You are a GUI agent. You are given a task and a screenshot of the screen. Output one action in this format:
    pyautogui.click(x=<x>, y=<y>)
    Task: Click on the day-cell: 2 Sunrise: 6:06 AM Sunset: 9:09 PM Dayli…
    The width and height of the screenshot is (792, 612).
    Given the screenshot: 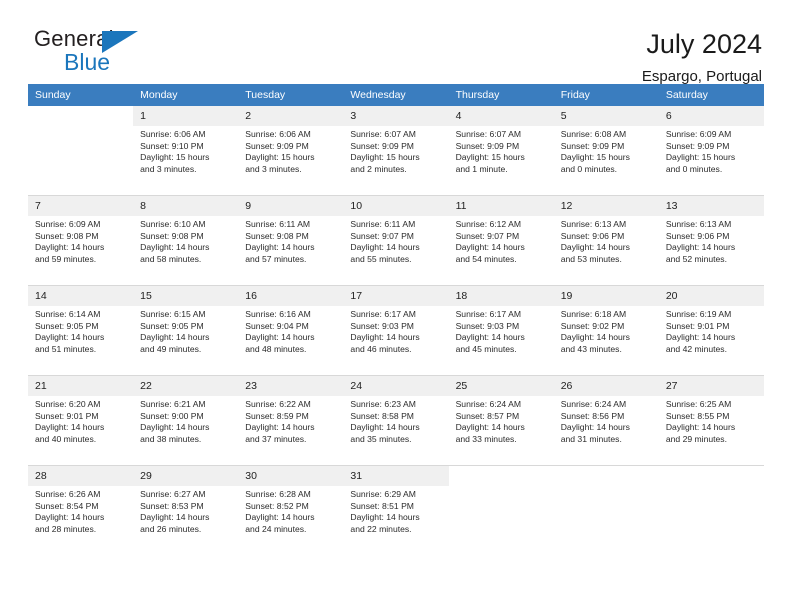 What is the action you would take?
    pyautogui.click(x=291, y=151)
    